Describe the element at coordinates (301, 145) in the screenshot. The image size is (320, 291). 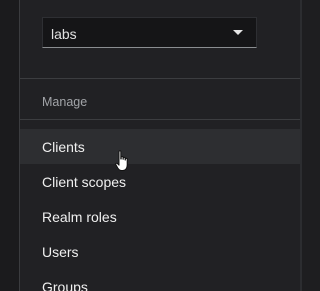
I see `right-edge` at that location.